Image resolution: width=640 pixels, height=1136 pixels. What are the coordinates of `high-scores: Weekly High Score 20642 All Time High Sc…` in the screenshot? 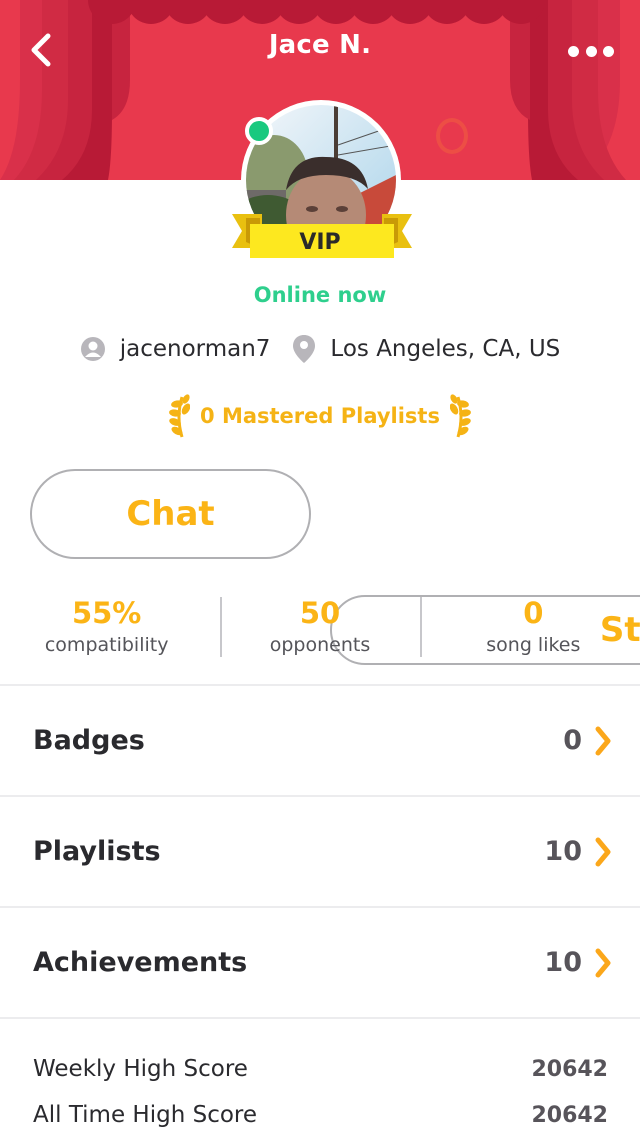 It's located at (320, 1091).